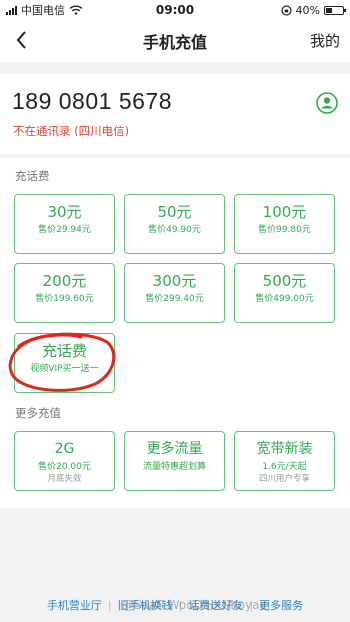 Image resolution: width=350 pixels, height=622 pixels. Describe the element at coordinates (71, 131) in the screenshot. I see `phone-note: 不在通讯录 (四川电信)` at that location.